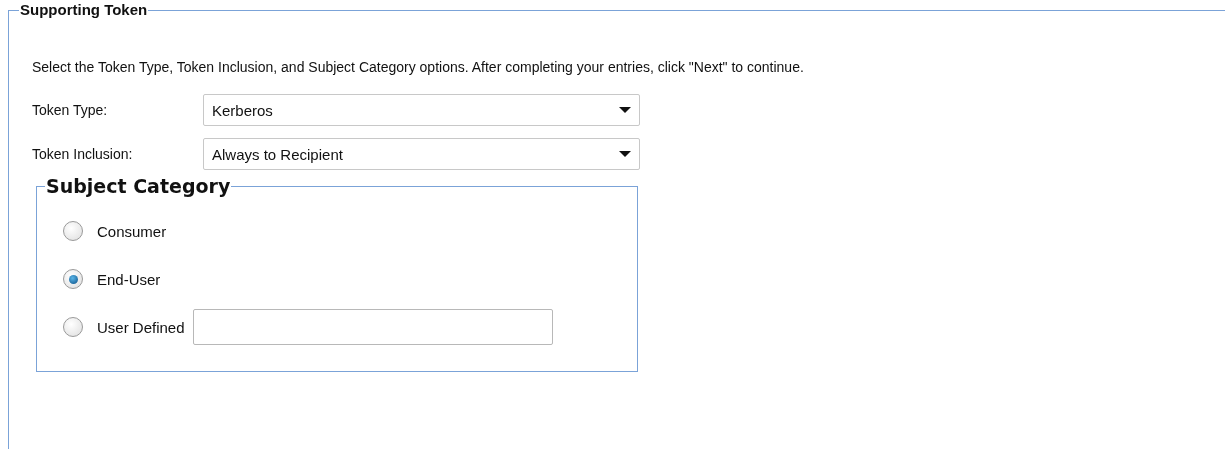 This screenshot has width=1225, height=459. What do you see at coordinates (421, 154) in the screenshot?
I see `dropdown: Always to Recipient` at bounding box center [421, 154].